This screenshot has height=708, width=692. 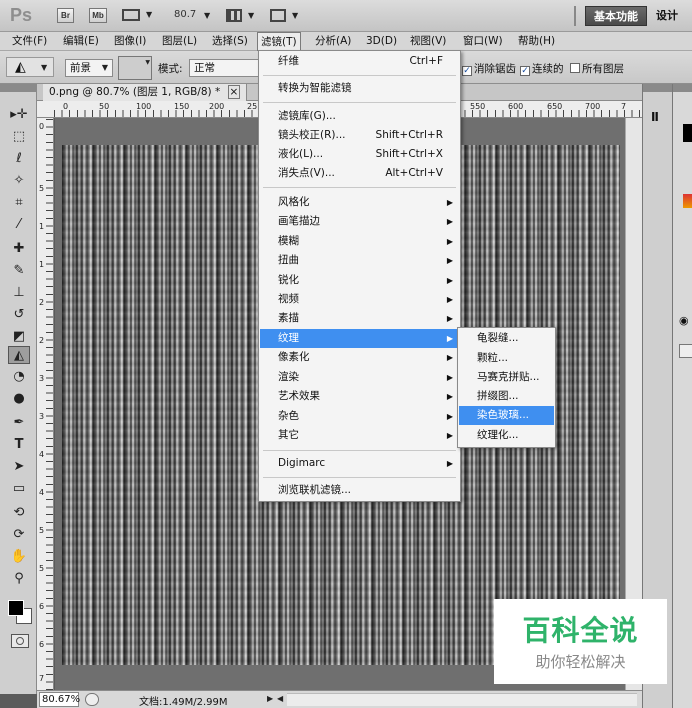 What do you see at coordinates (685, 320) in the screenshot?
I see `visibility-icon: ◉` at bounding box center [685, 320].